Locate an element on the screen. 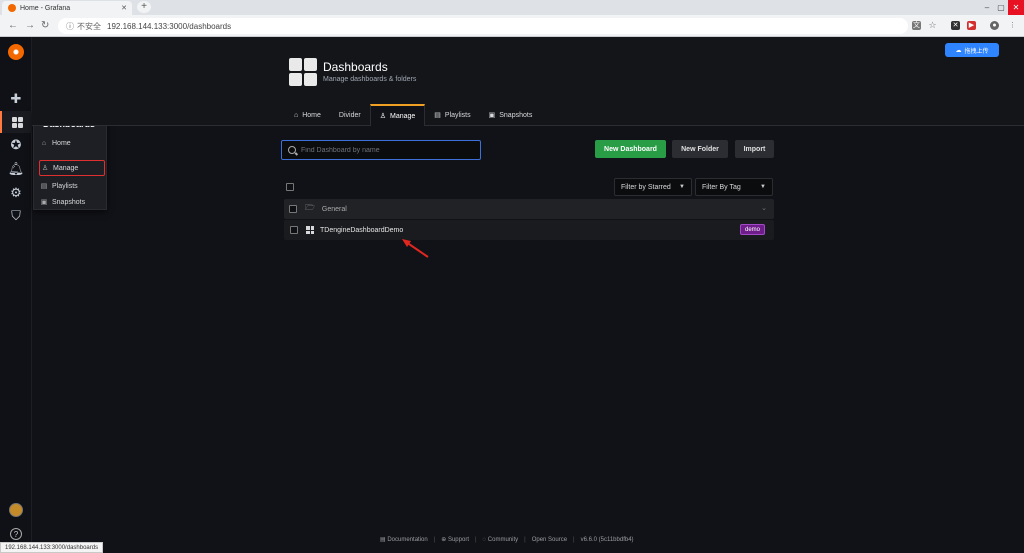  status-bar-url: 192.168.144.133:3000/dashboards is located at coordinates (52, 547).